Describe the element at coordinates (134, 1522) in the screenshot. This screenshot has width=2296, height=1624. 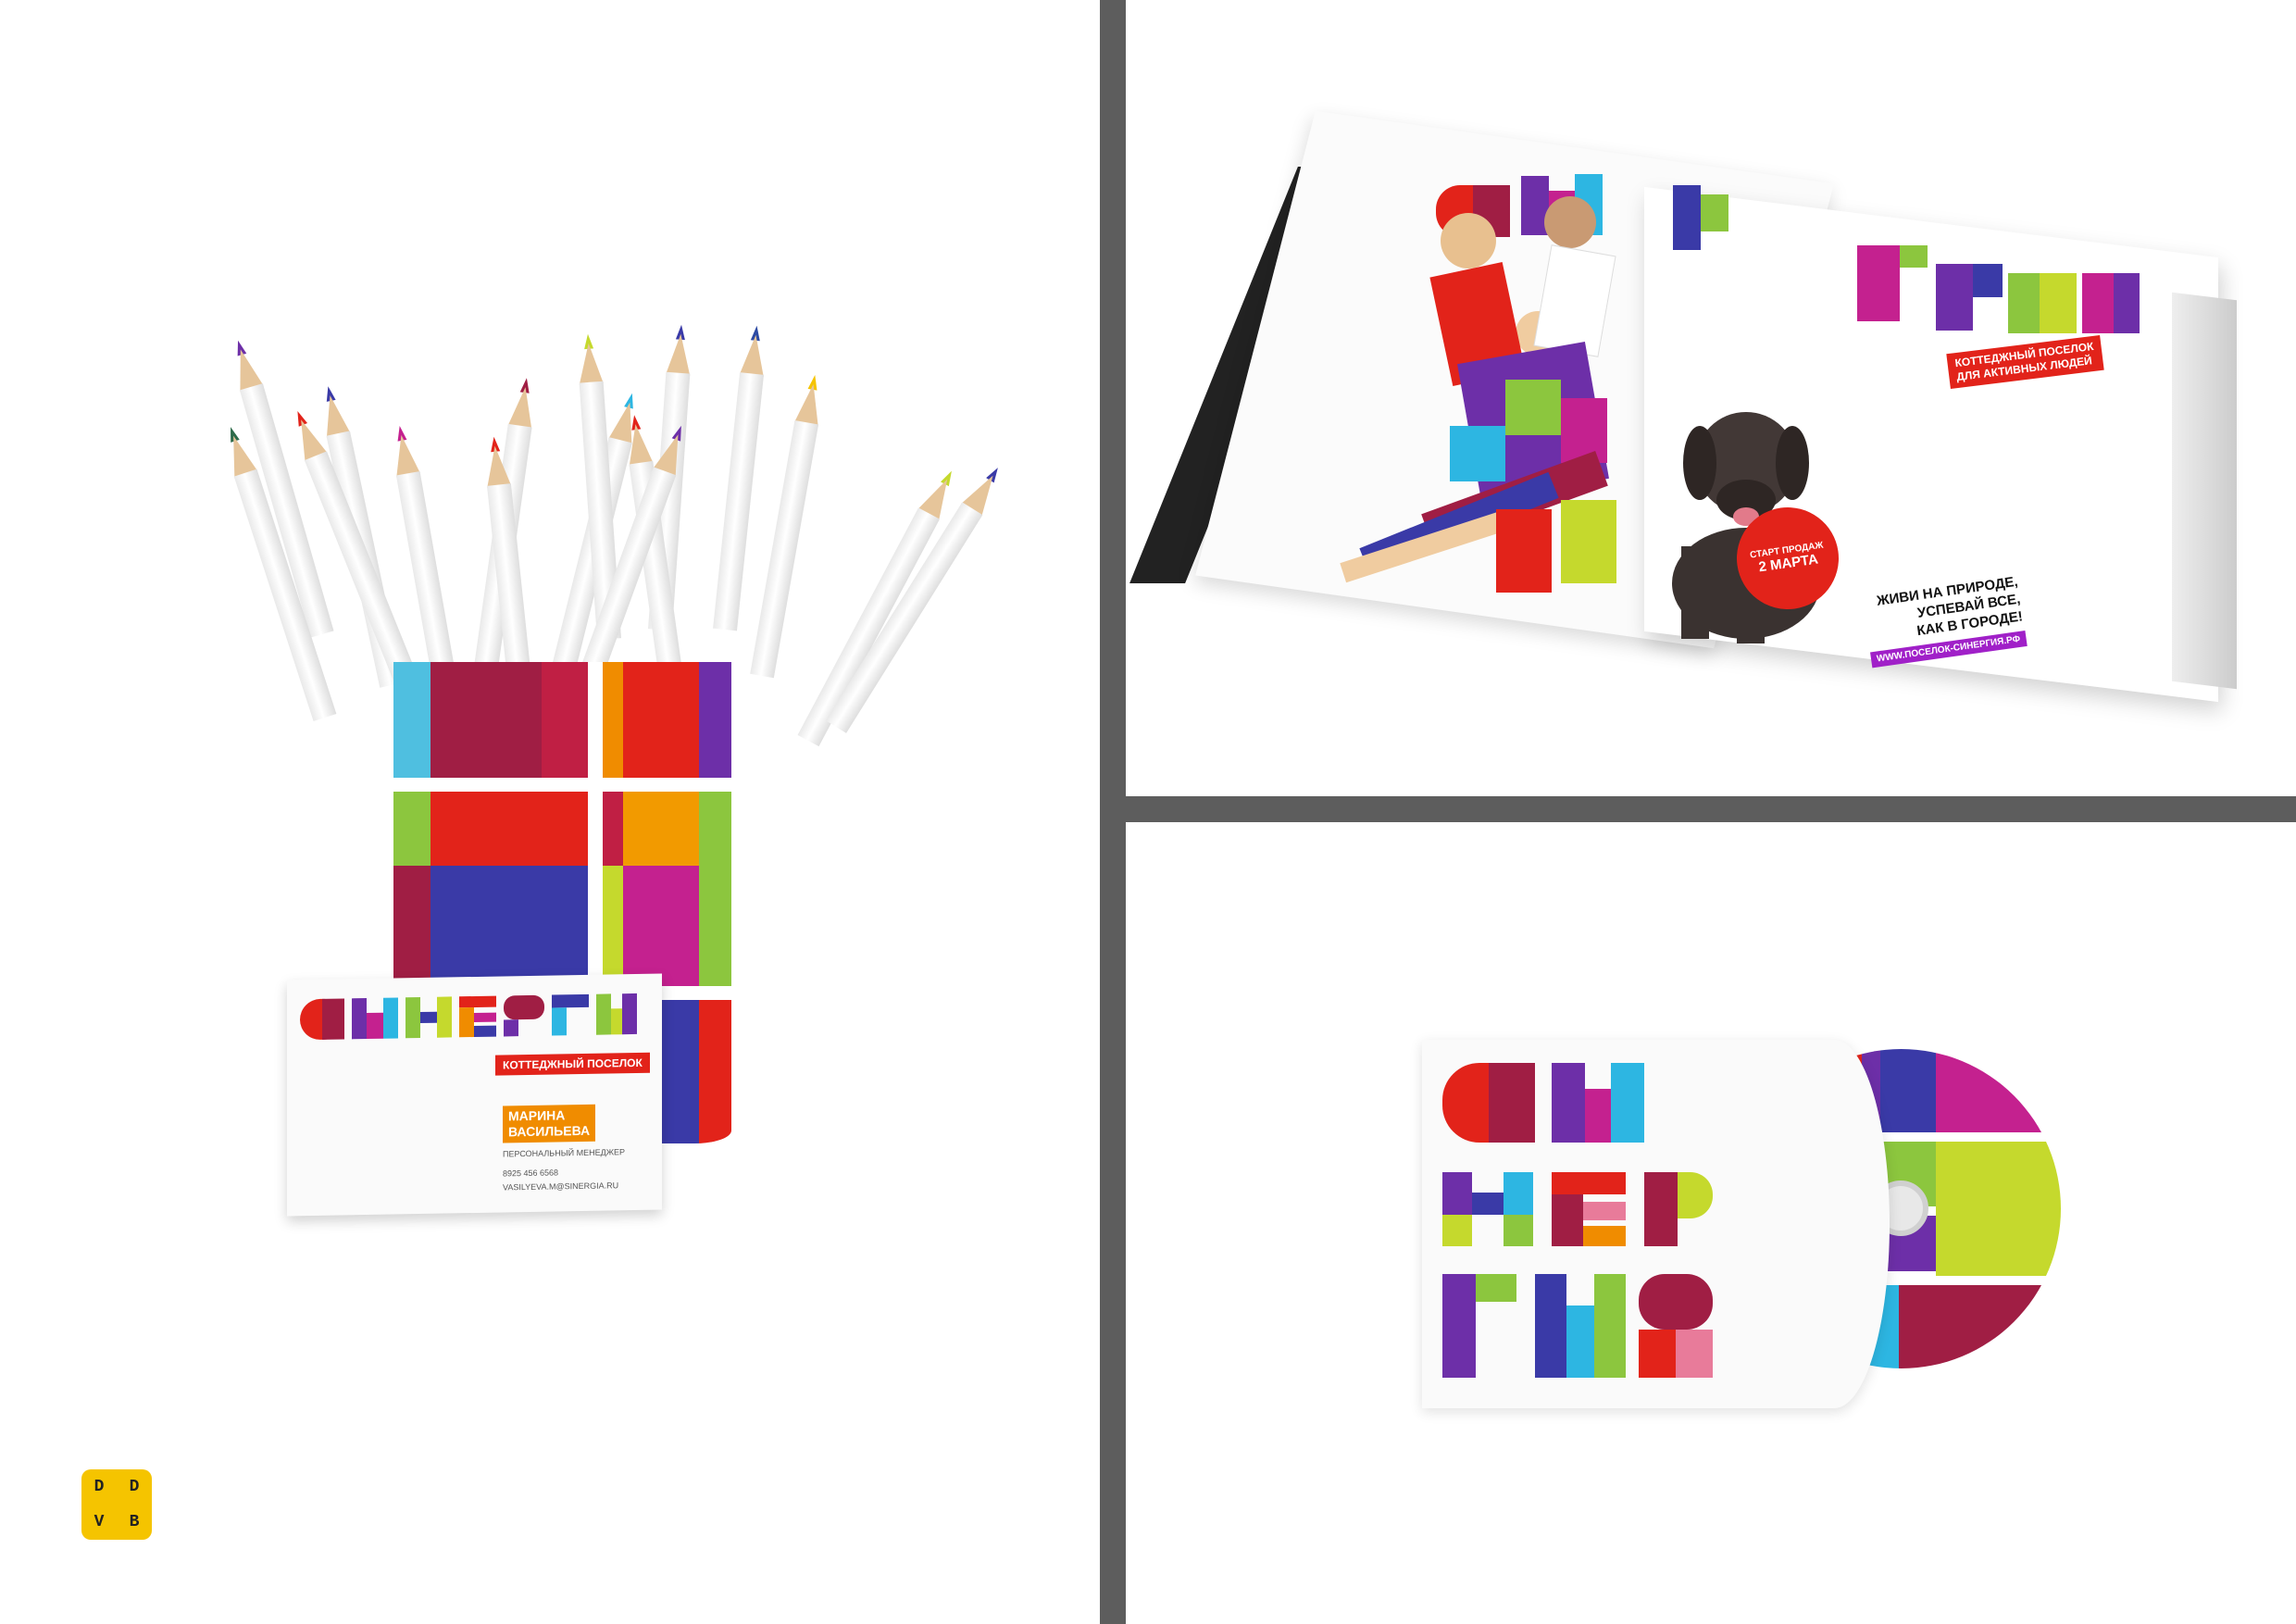
I see `agency-logo-letter: B` at that location.